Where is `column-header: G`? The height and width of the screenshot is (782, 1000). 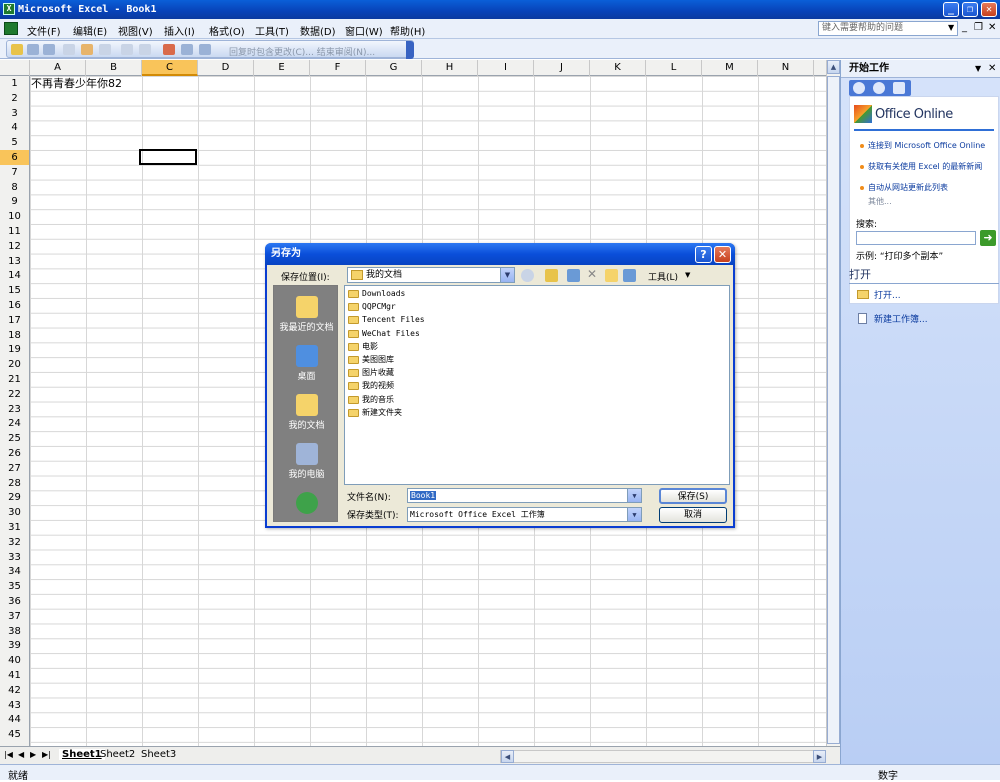
column-header: G is located at coordinates (394, 68).